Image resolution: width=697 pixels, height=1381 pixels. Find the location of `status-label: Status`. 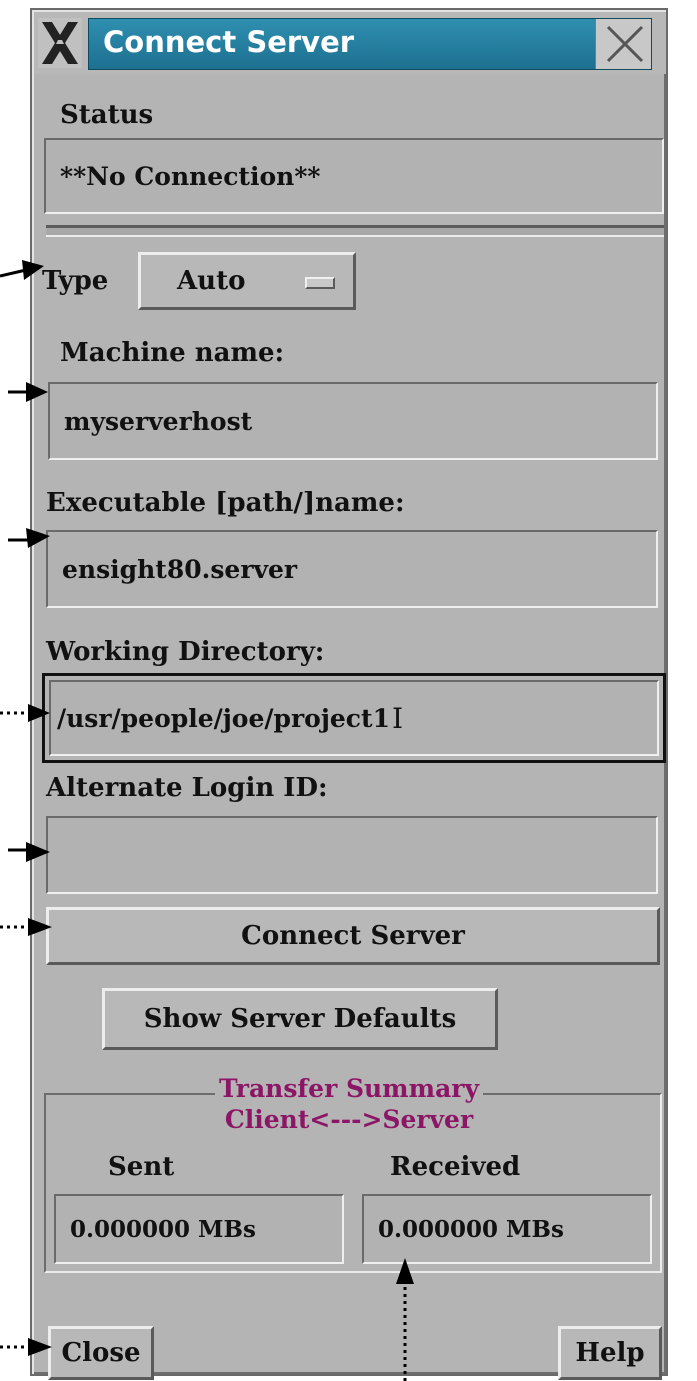

status-label: Status is located at coordinates (107, 115).